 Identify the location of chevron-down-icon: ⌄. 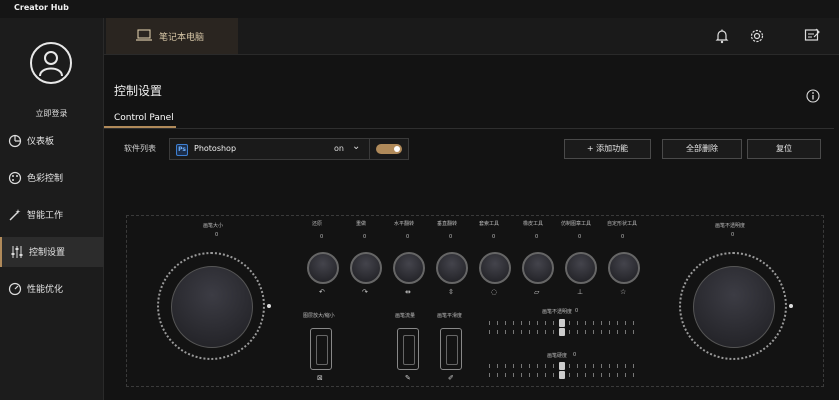
(356, 146).